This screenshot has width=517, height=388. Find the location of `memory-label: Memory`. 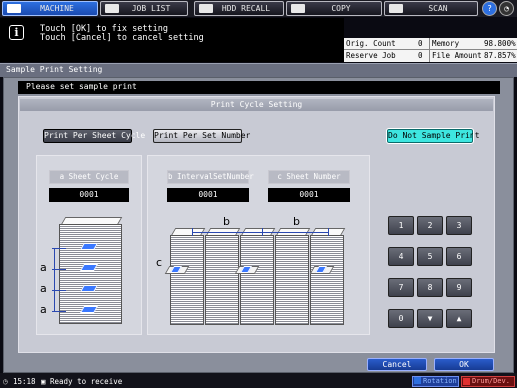

memory-label: Memory is located at coordinates (446, 43).